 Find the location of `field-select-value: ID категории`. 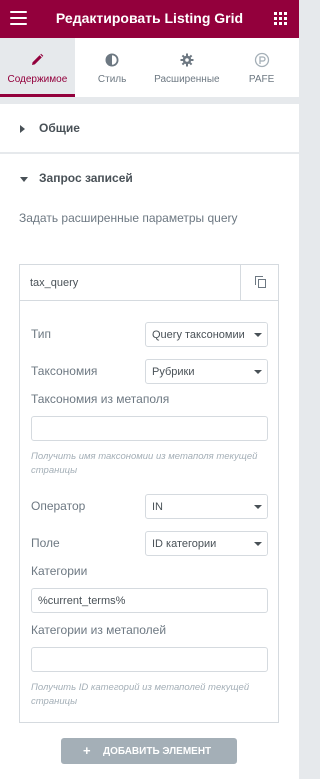

field-select-value: ID категории is located at coordinates (184, 544).